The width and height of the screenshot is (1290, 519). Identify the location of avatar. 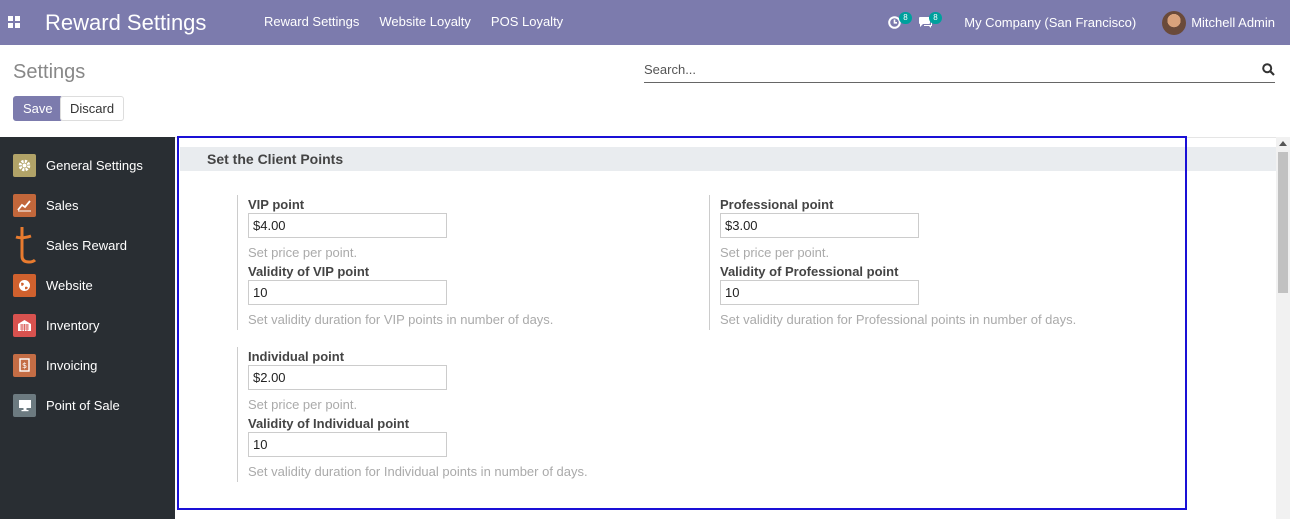
(1174, 22).